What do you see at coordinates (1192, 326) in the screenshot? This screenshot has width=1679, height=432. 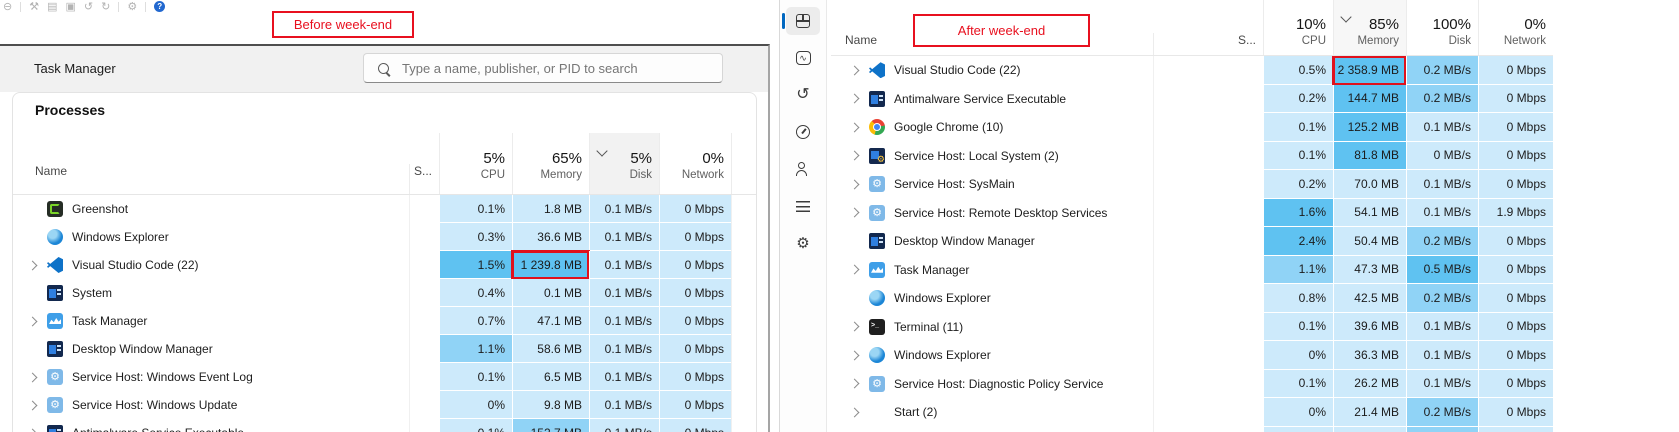 I see `process-row: Terminal (11) 0.1%39.6 MB0.1 MB/s0 Mbps` at bounding box center [1192, 326].